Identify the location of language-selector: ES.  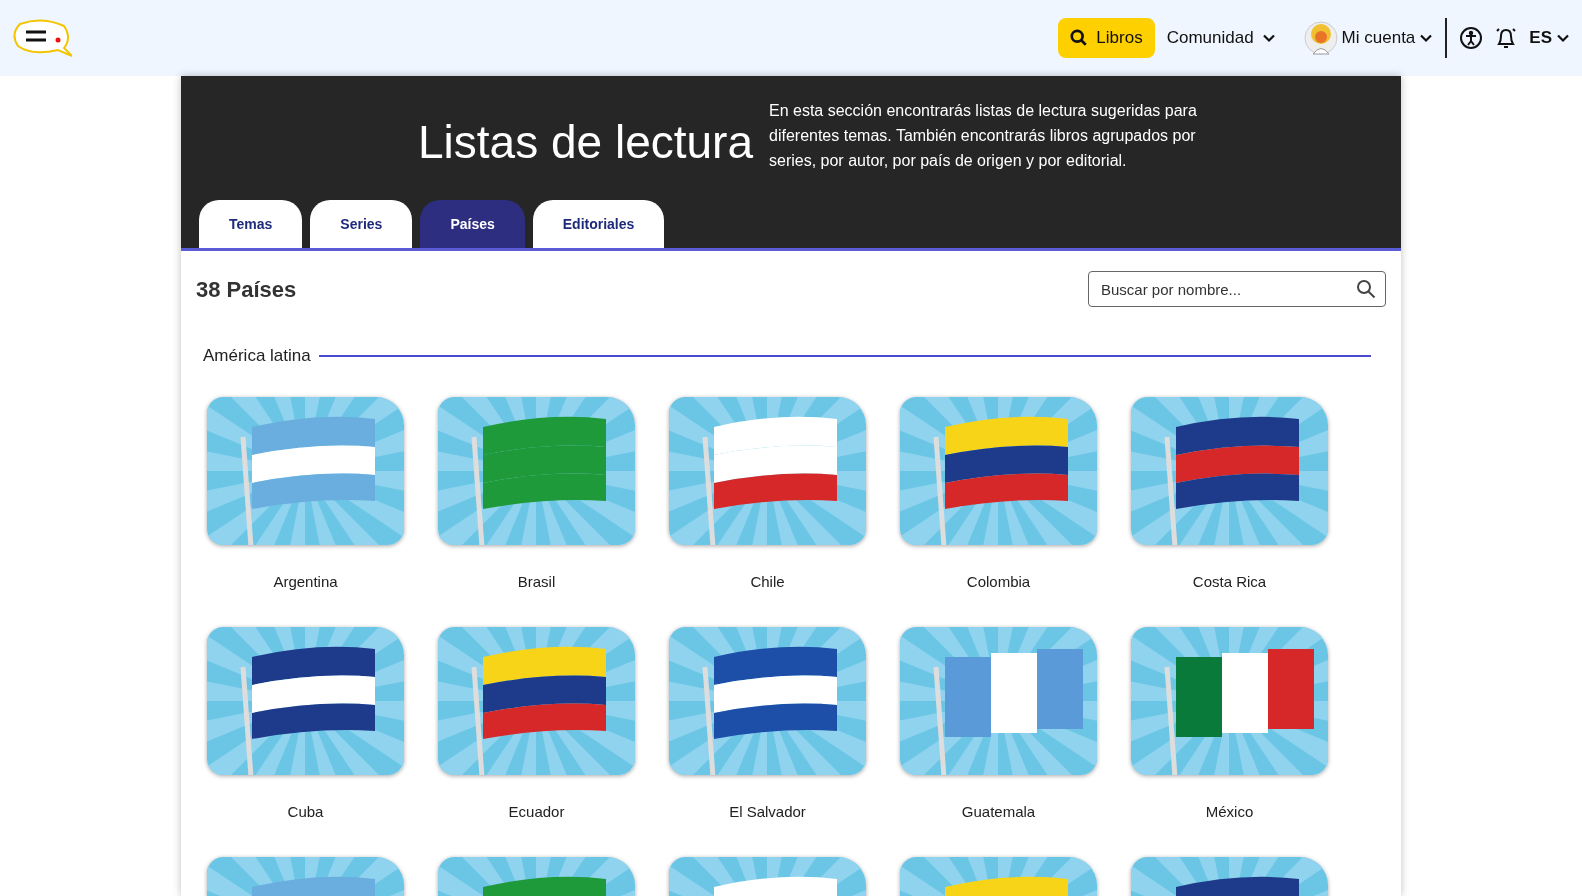
(1549, 38).